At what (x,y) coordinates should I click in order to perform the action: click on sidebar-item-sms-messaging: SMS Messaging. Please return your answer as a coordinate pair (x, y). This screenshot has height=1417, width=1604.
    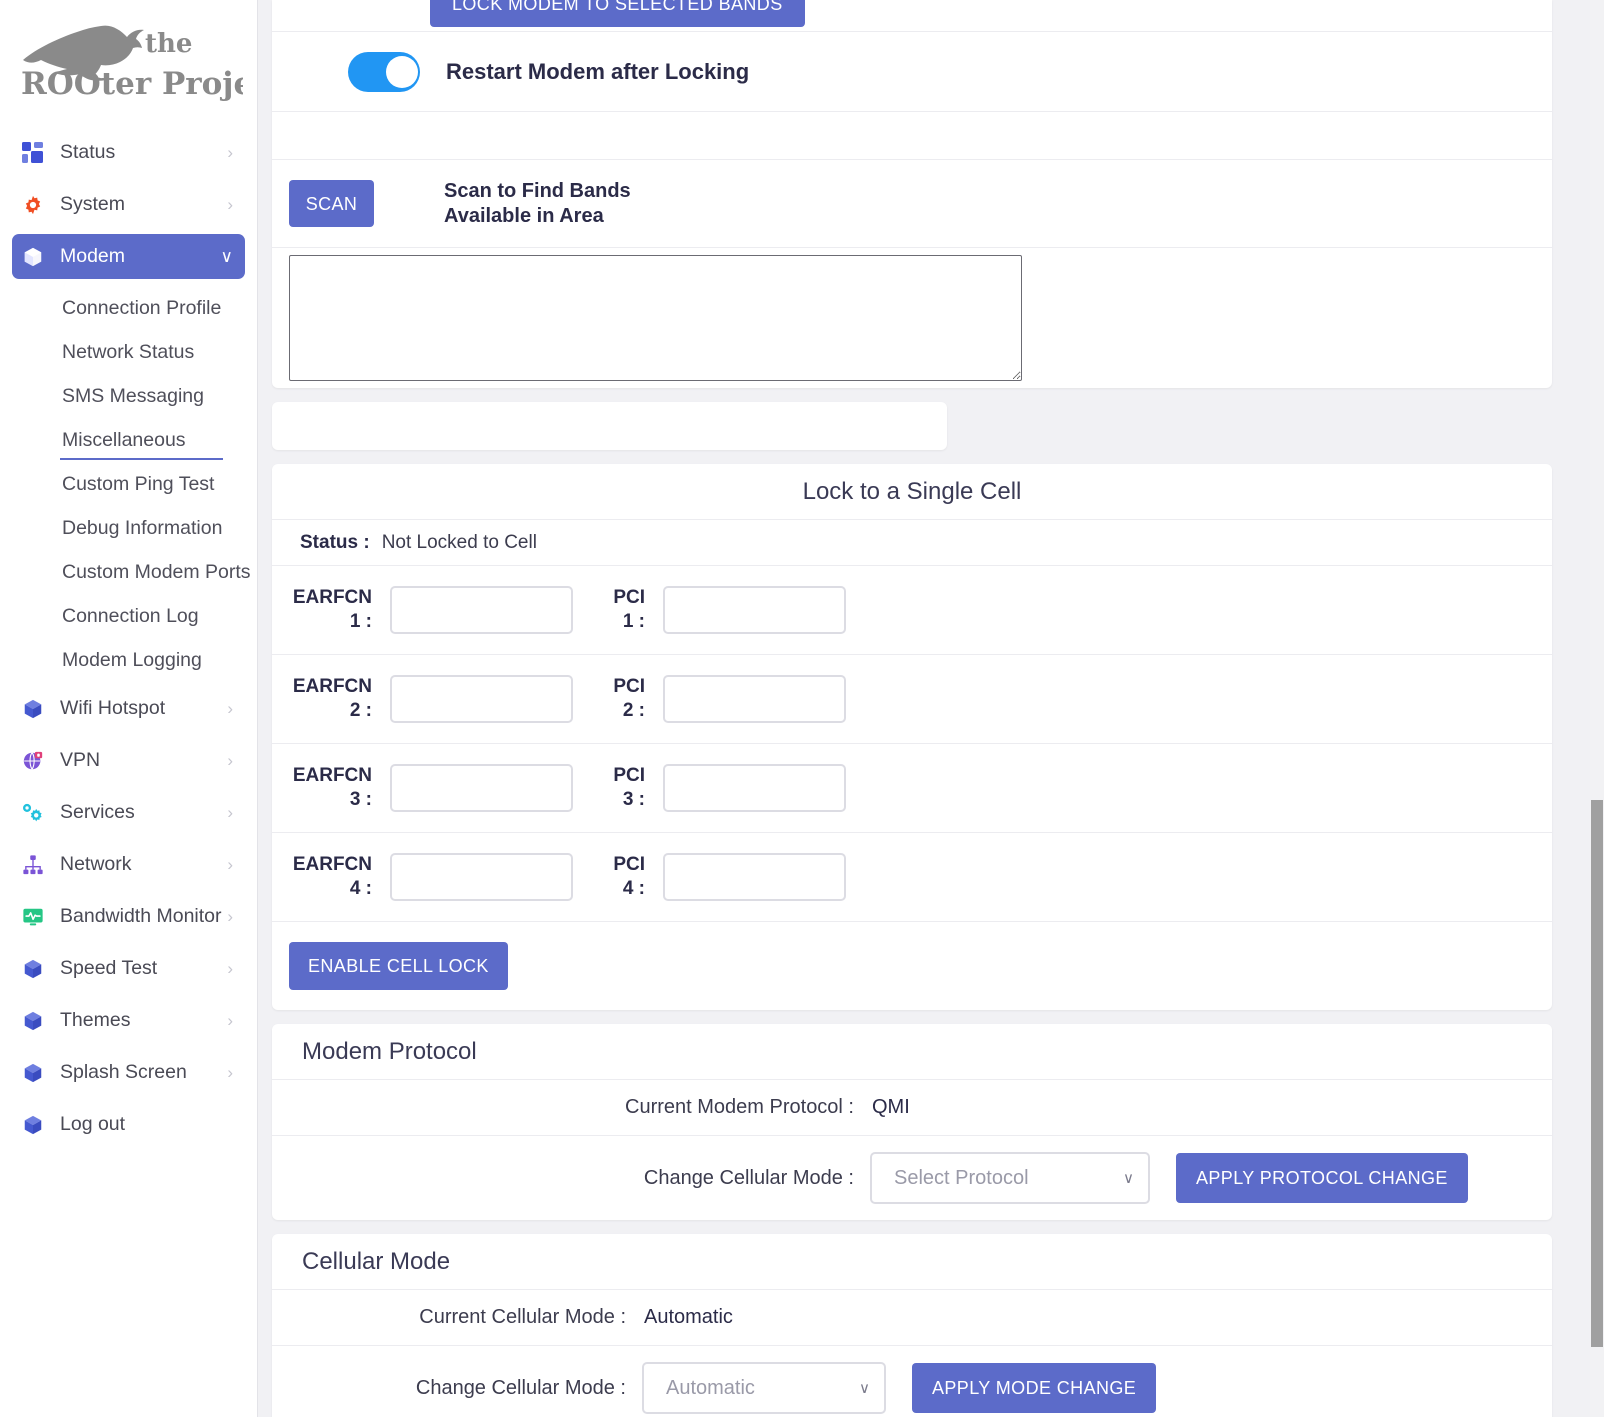
    Looking at the image, I should click on (128, 396).